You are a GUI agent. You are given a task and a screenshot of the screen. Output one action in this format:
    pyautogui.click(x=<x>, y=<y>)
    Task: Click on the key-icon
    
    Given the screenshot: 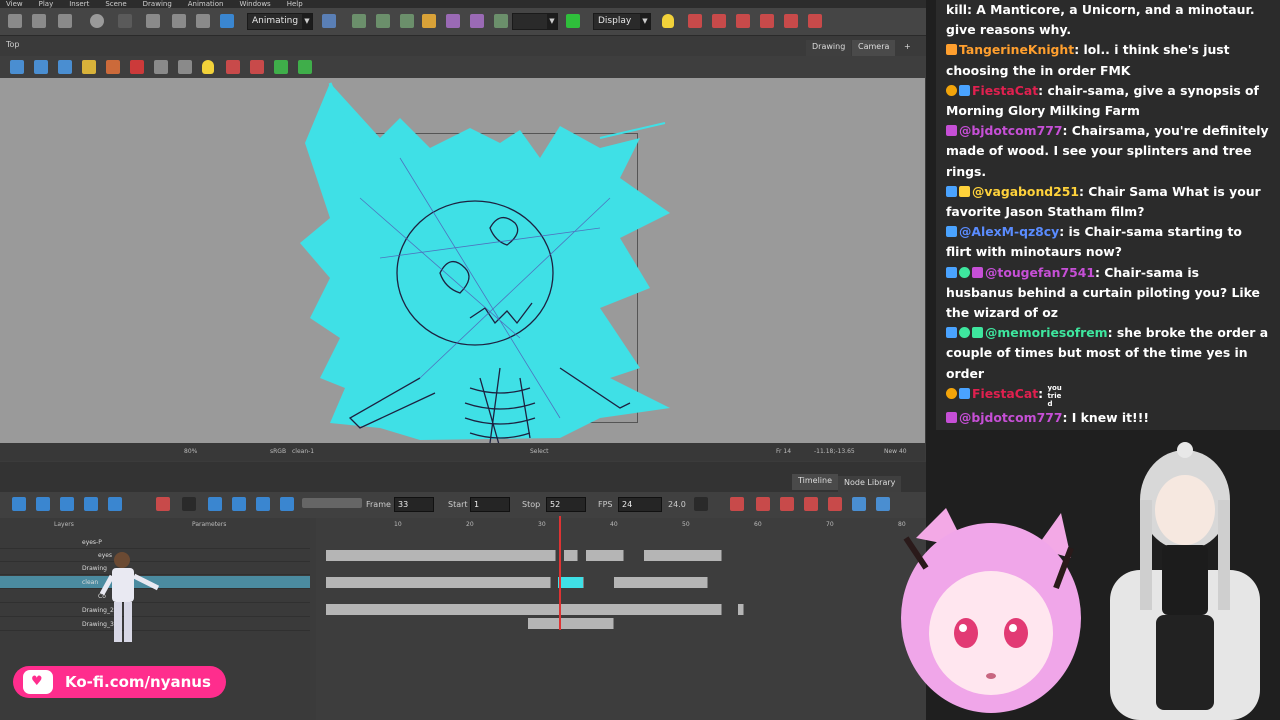 What is the action you would take?
    pyautogui.click(x=767, y=21)
    